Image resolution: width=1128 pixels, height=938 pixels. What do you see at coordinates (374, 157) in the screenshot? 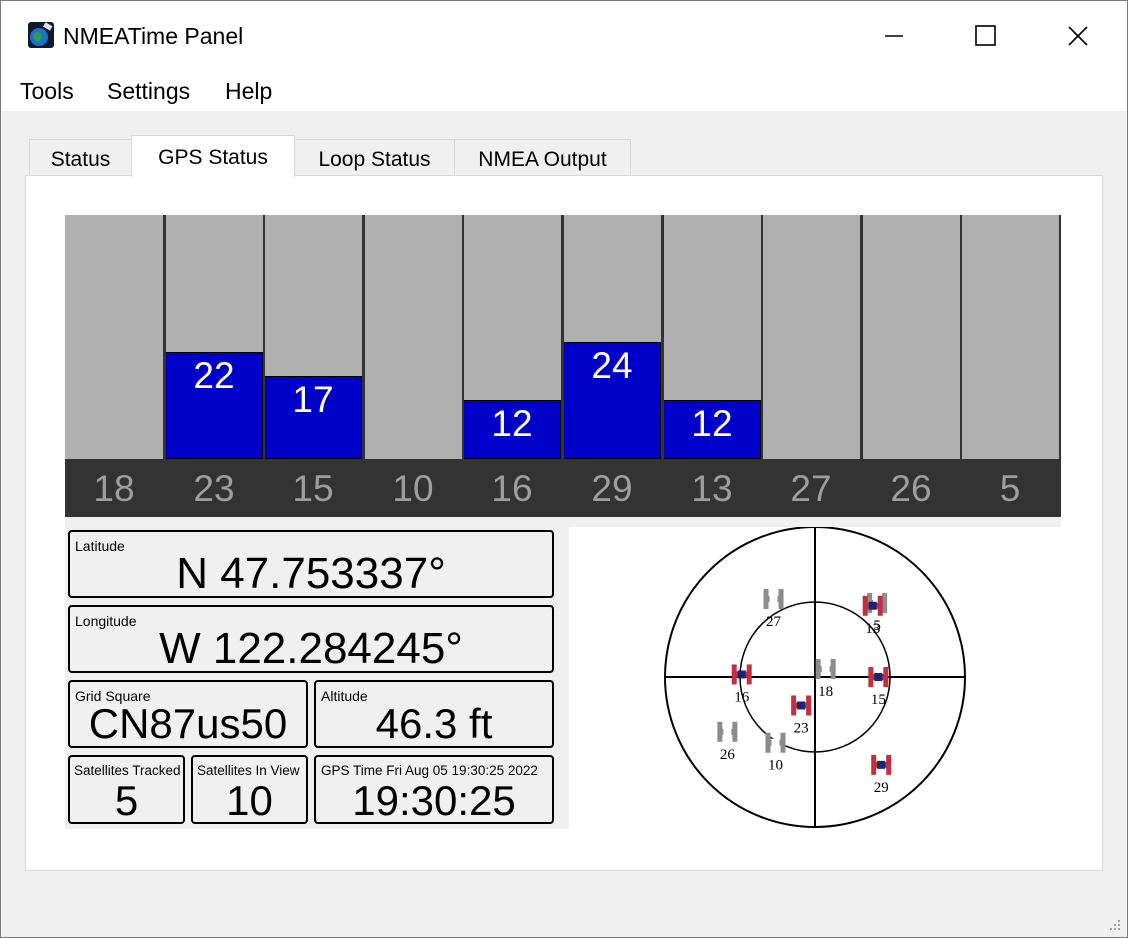
I see `tab-loop-status: Loop Status` at bounding box center [374, 157].